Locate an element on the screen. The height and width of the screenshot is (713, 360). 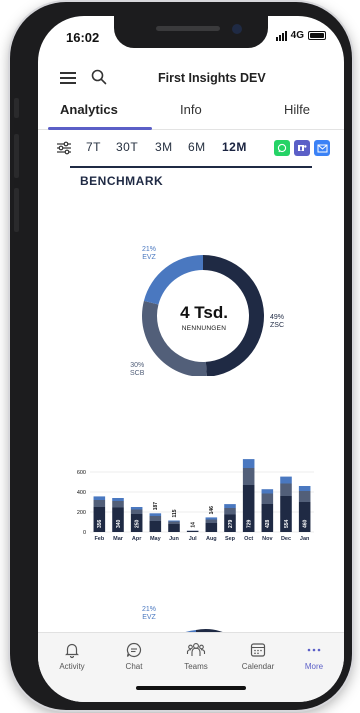
filter-bar: 7T 30T 3M 6M 12M is located at coordinates (191, 149).